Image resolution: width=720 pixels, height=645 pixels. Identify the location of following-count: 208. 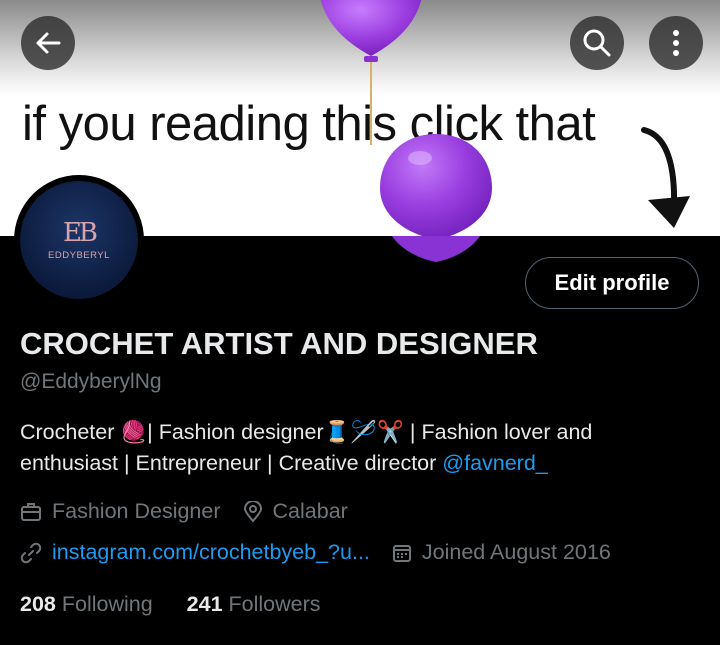
(38, 604).